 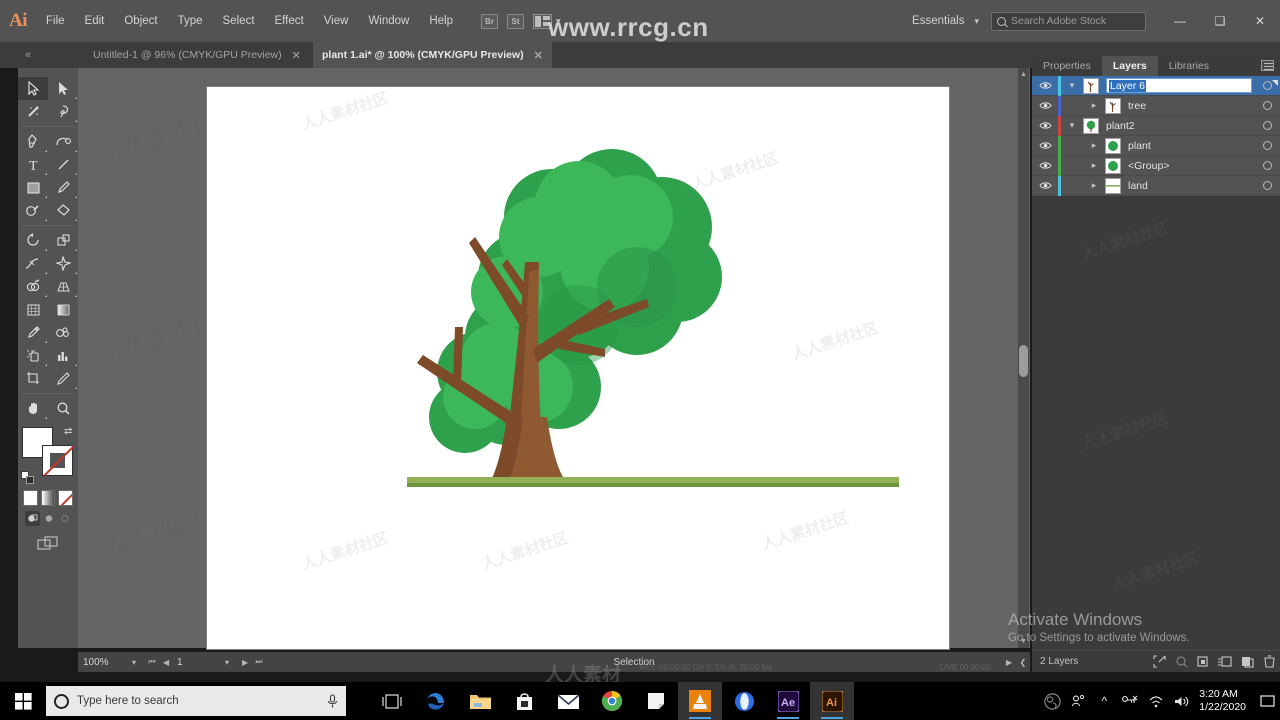 What do you see at coordinates (1156, 145) in the screenshot?
I see `layer-row-plant: ▸ plant` at bounding box center [1156, 145].